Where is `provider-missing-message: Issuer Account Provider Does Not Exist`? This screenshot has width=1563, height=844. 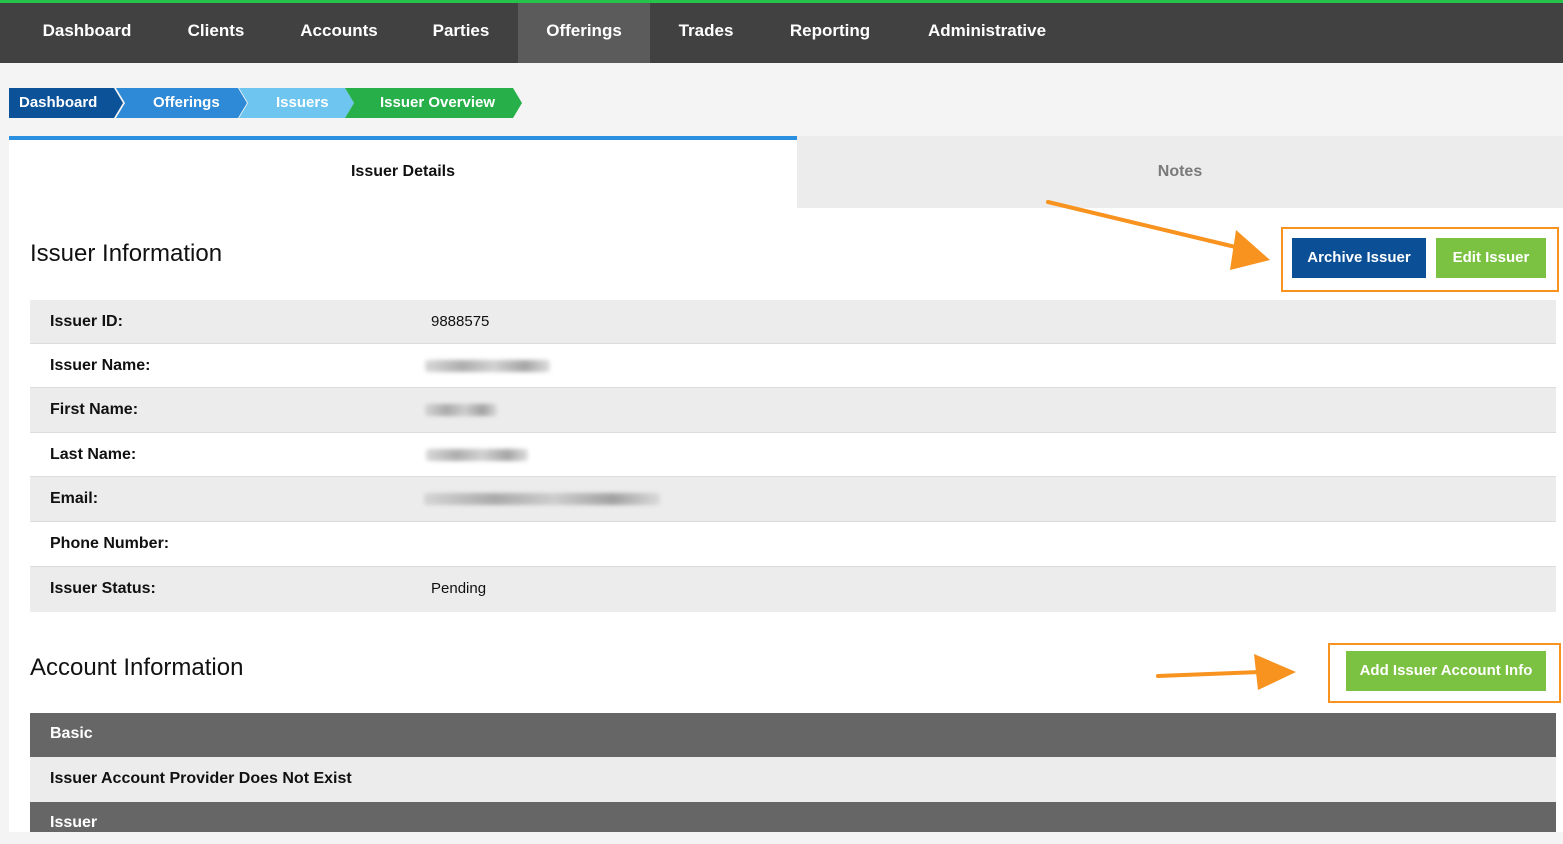
provider-missing-message: Issuer Account Provider Does Not Exist is located at coordinates (793, 779).